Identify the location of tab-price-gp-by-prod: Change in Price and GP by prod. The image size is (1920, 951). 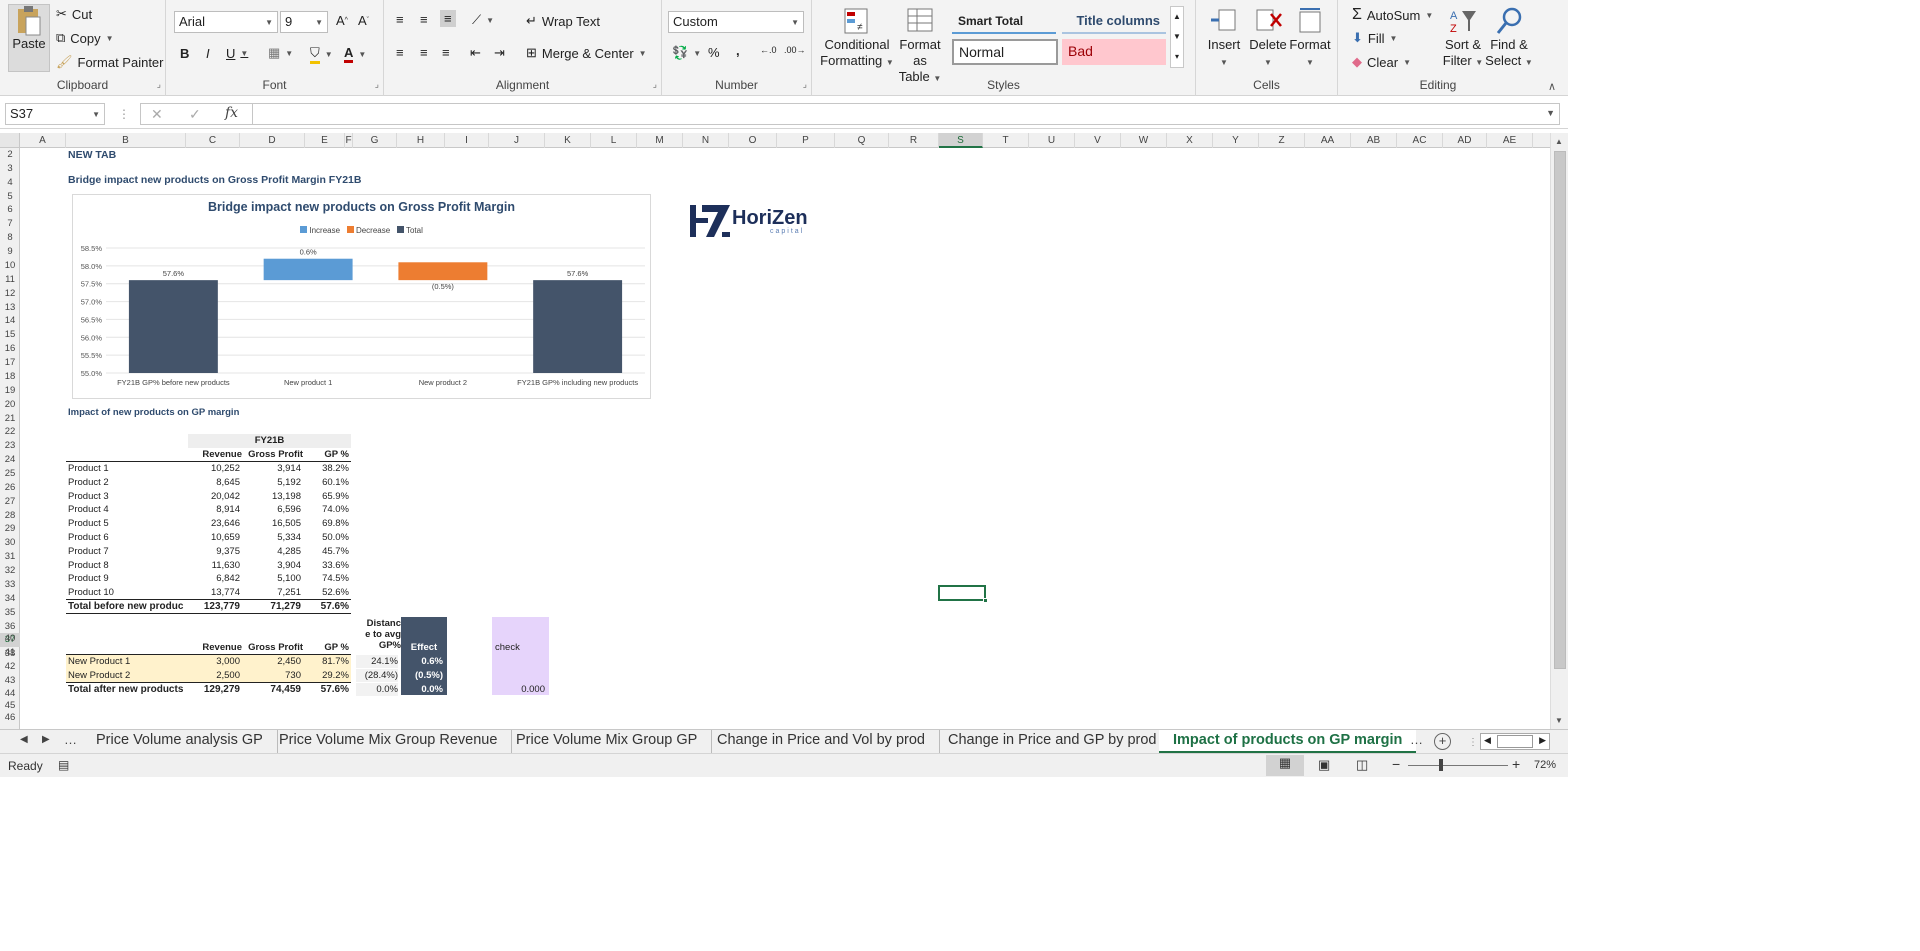
(1053, 742).